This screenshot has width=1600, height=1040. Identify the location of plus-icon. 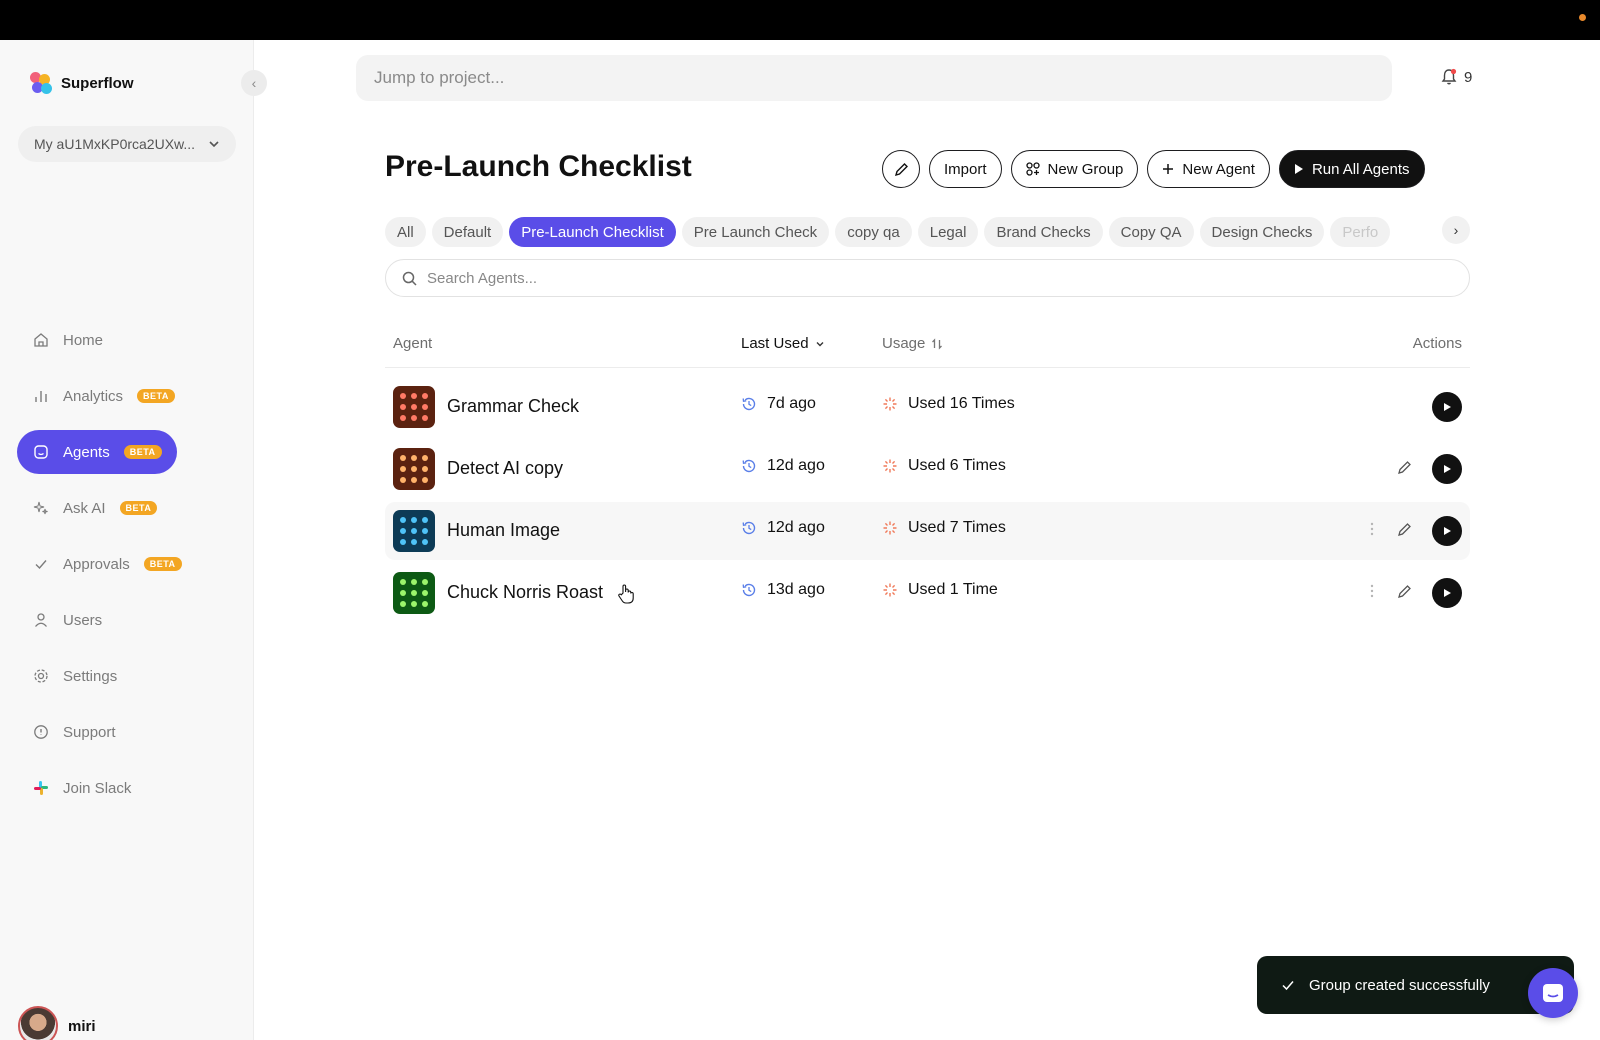
(1168, 169).